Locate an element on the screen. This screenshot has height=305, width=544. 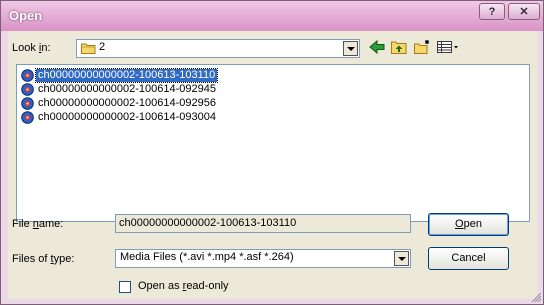
window-title: Open is located at coordinates (26, 15).